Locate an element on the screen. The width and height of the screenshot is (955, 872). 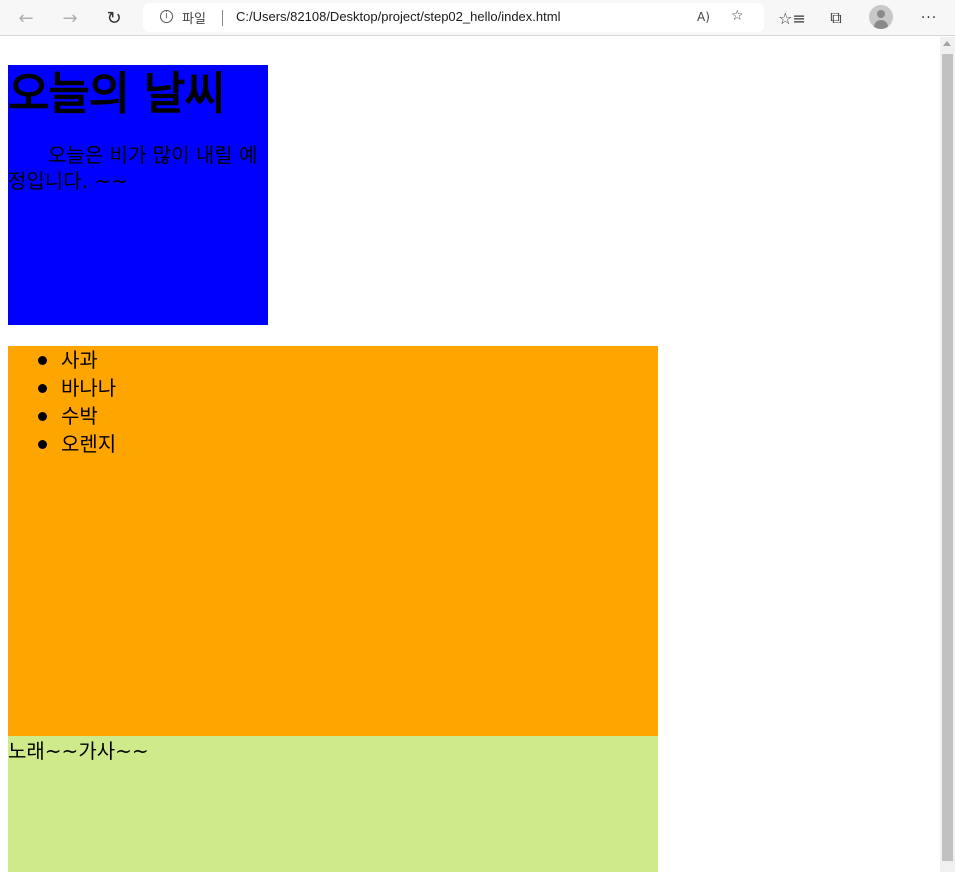
scroll-up-arrow-icon is located at coordinates (947, 43).